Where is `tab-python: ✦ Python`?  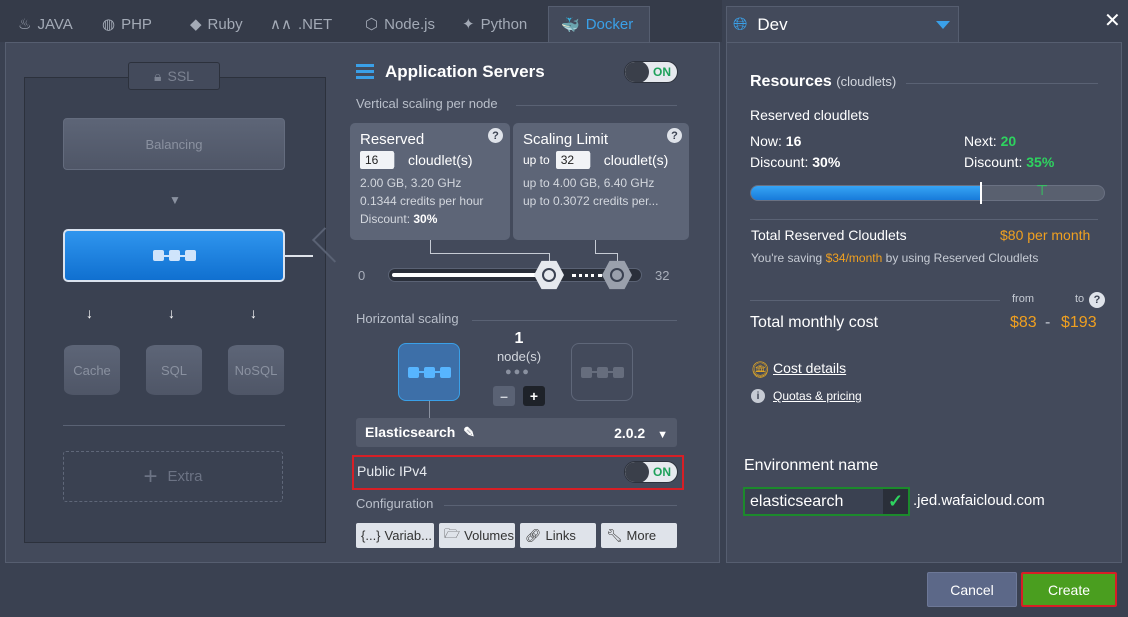
tab-python: ✦ Python is located at coordinates (494, 24).